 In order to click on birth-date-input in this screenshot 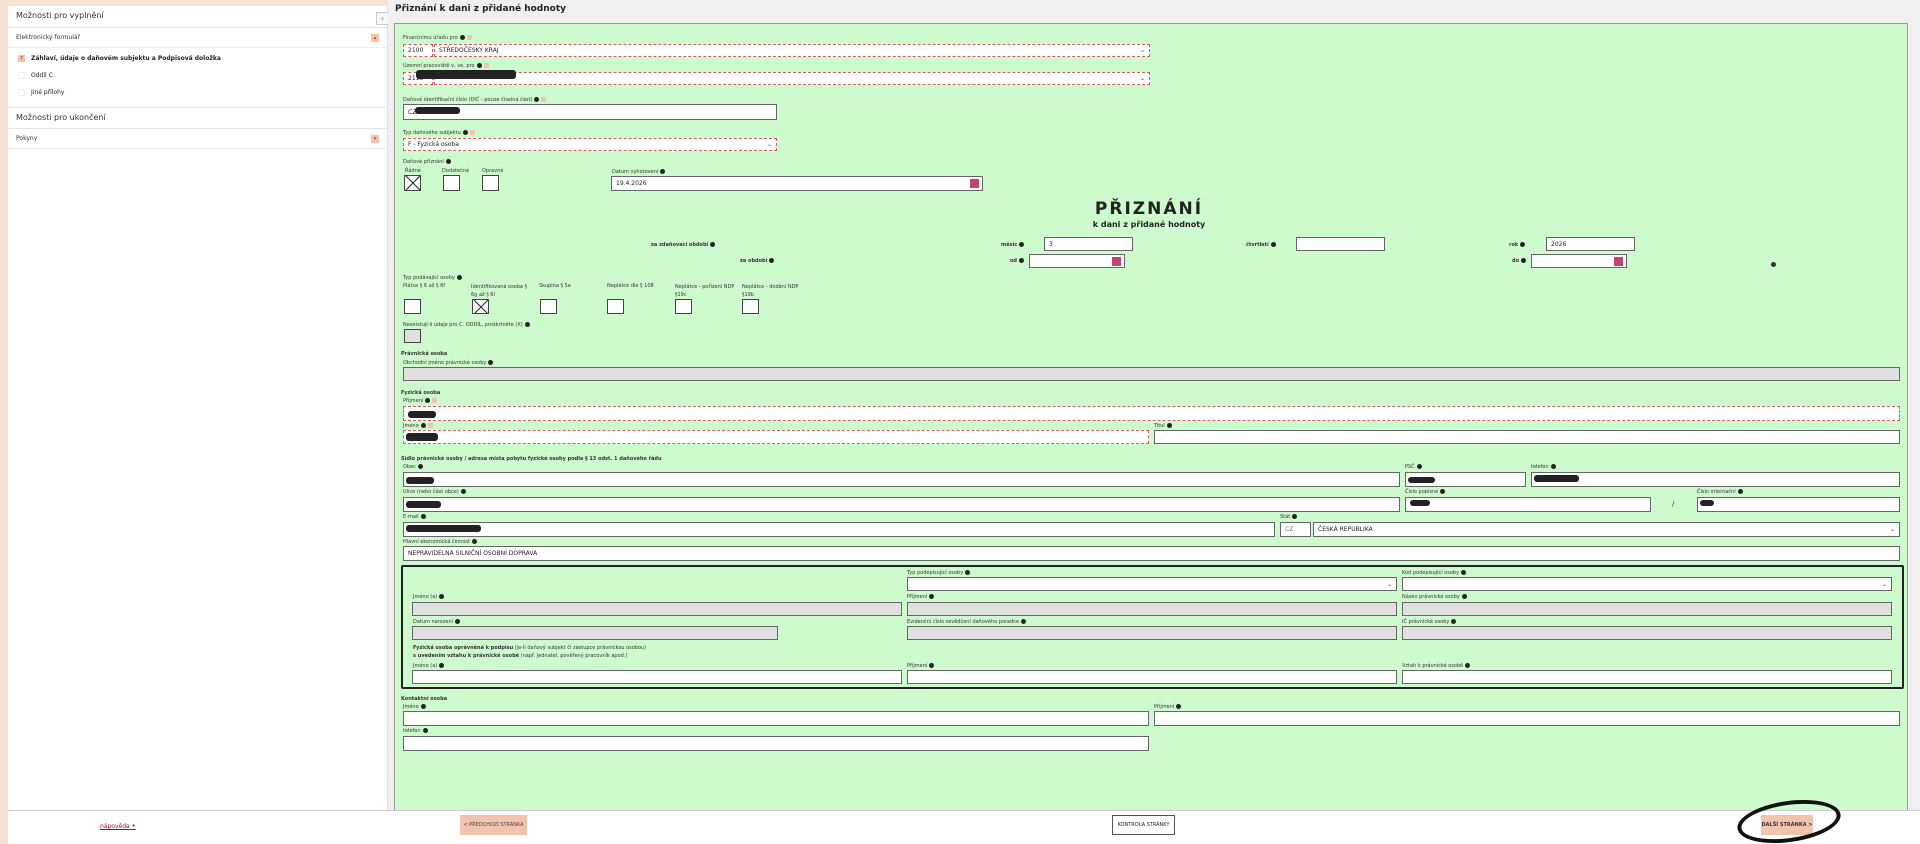, I will do `click(595, 633)`.